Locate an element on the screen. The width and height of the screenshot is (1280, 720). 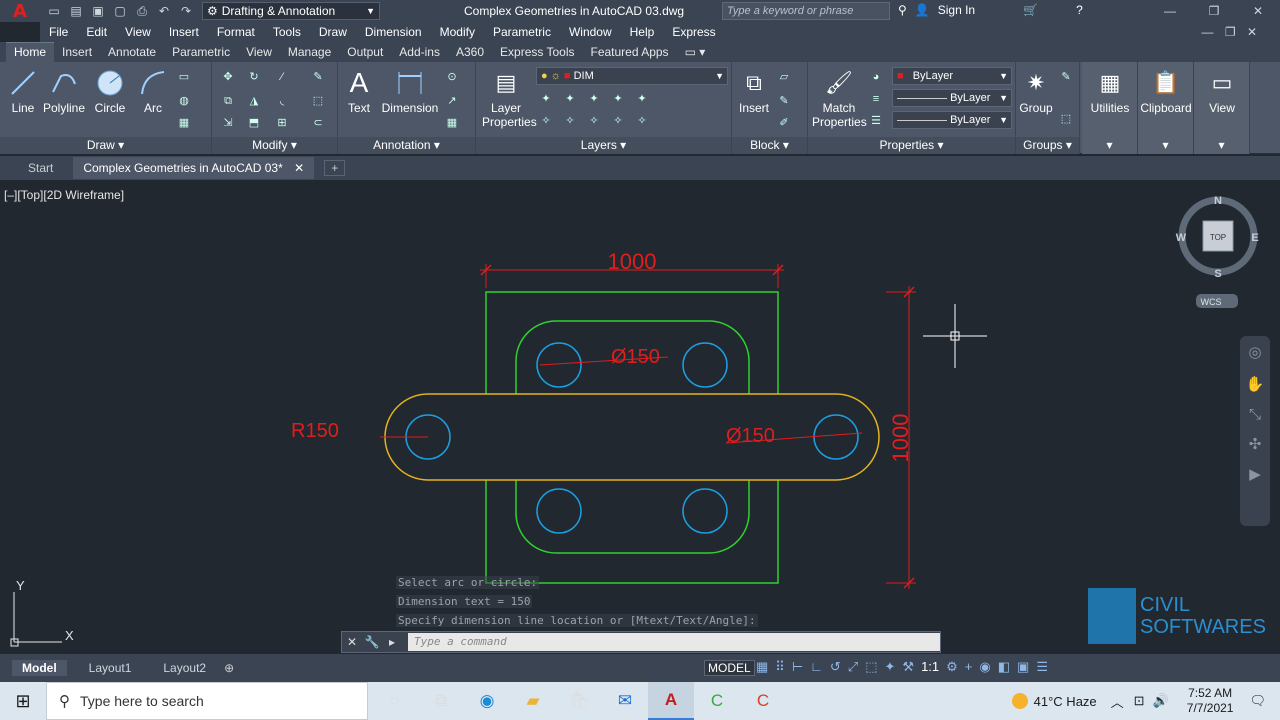
customization-icon: ☰ is located at coordinates (1042, 667).